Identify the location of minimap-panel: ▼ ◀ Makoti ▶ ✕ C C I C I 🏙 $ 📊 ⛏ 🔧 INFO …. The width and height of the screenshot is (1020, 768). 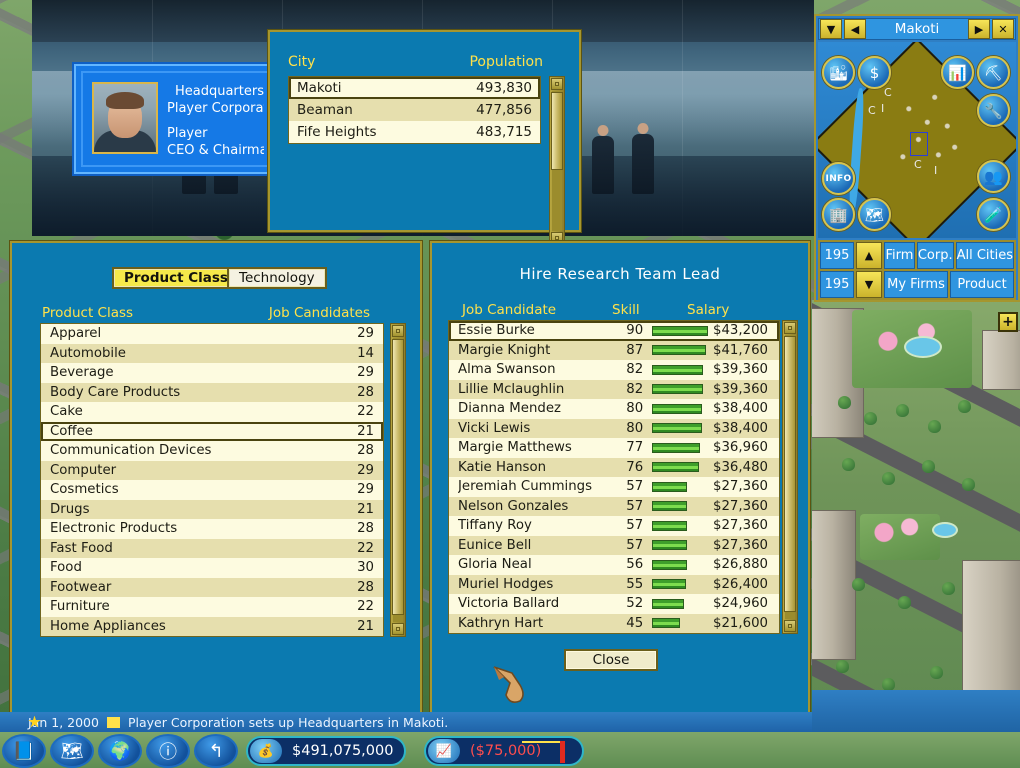
(917, 158).